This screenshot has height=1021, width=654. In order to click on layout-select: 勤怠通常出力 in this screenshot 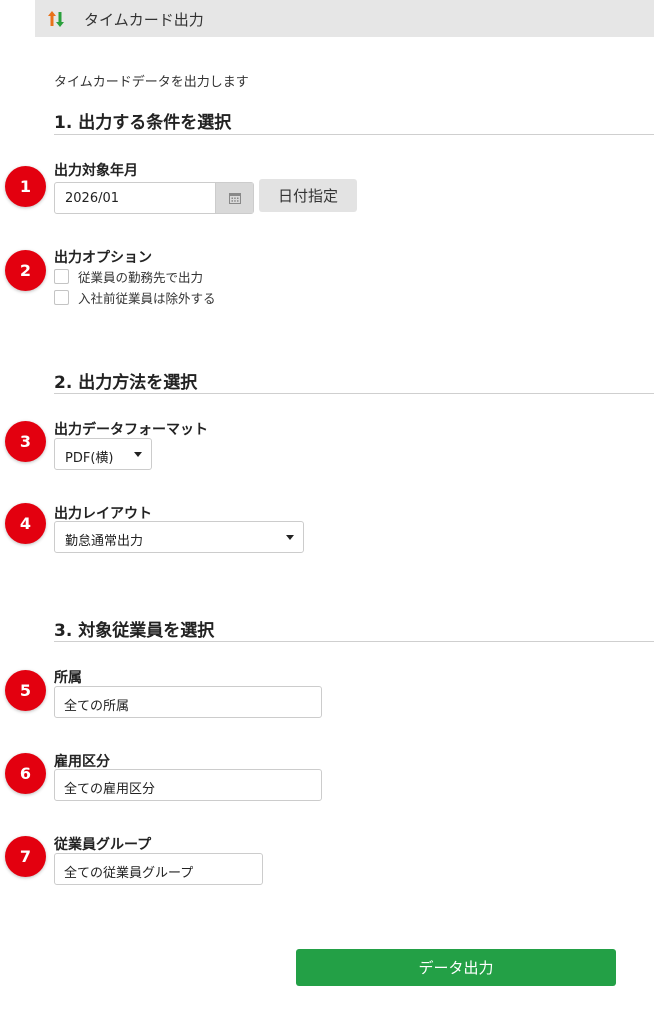, I will do `click(179, 537)`.